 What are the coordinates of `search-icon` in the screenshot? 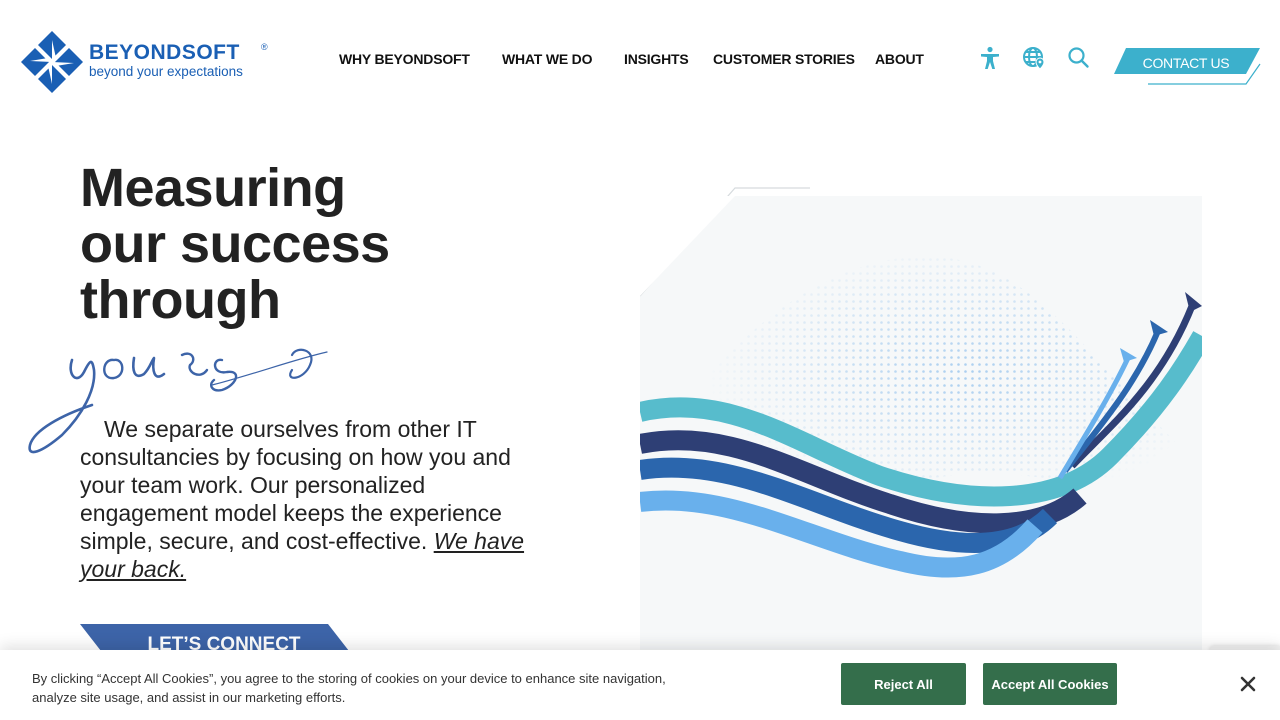 It's located at (1079, 58).